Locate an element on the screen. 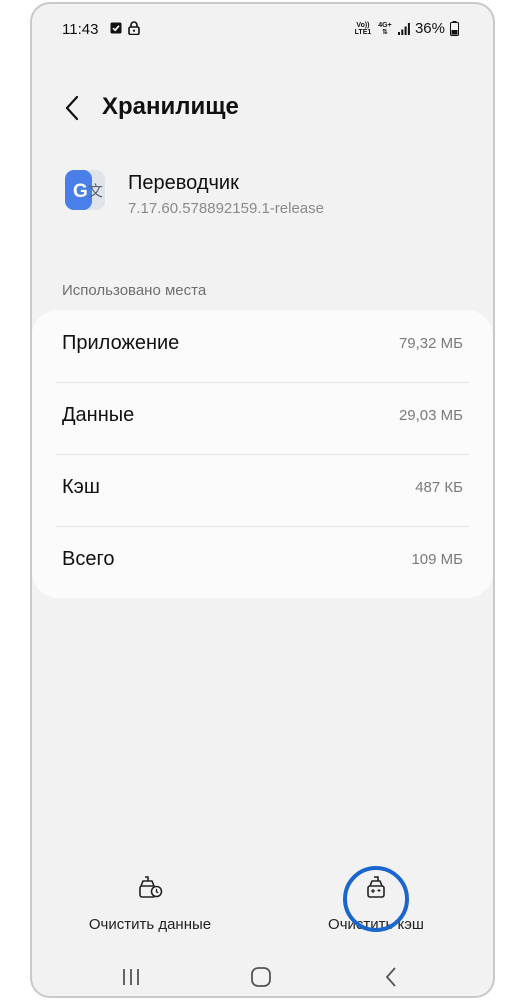 This screenshot has height=1000, width=525. row-label: Приложение is located at coordinates (121, 343).